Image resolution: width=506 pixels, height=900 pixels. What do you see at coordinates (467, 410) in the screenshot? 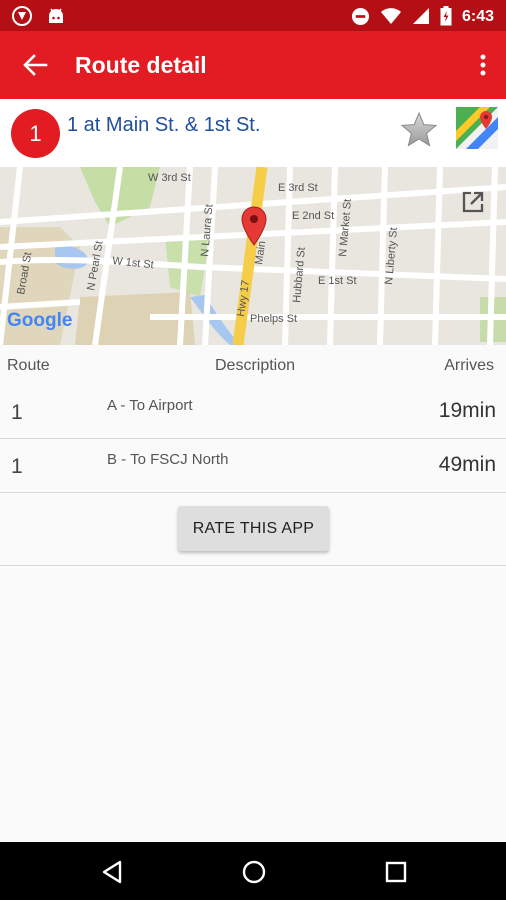
I see `row-arrives: 19min` at bounding box center [467, 410].